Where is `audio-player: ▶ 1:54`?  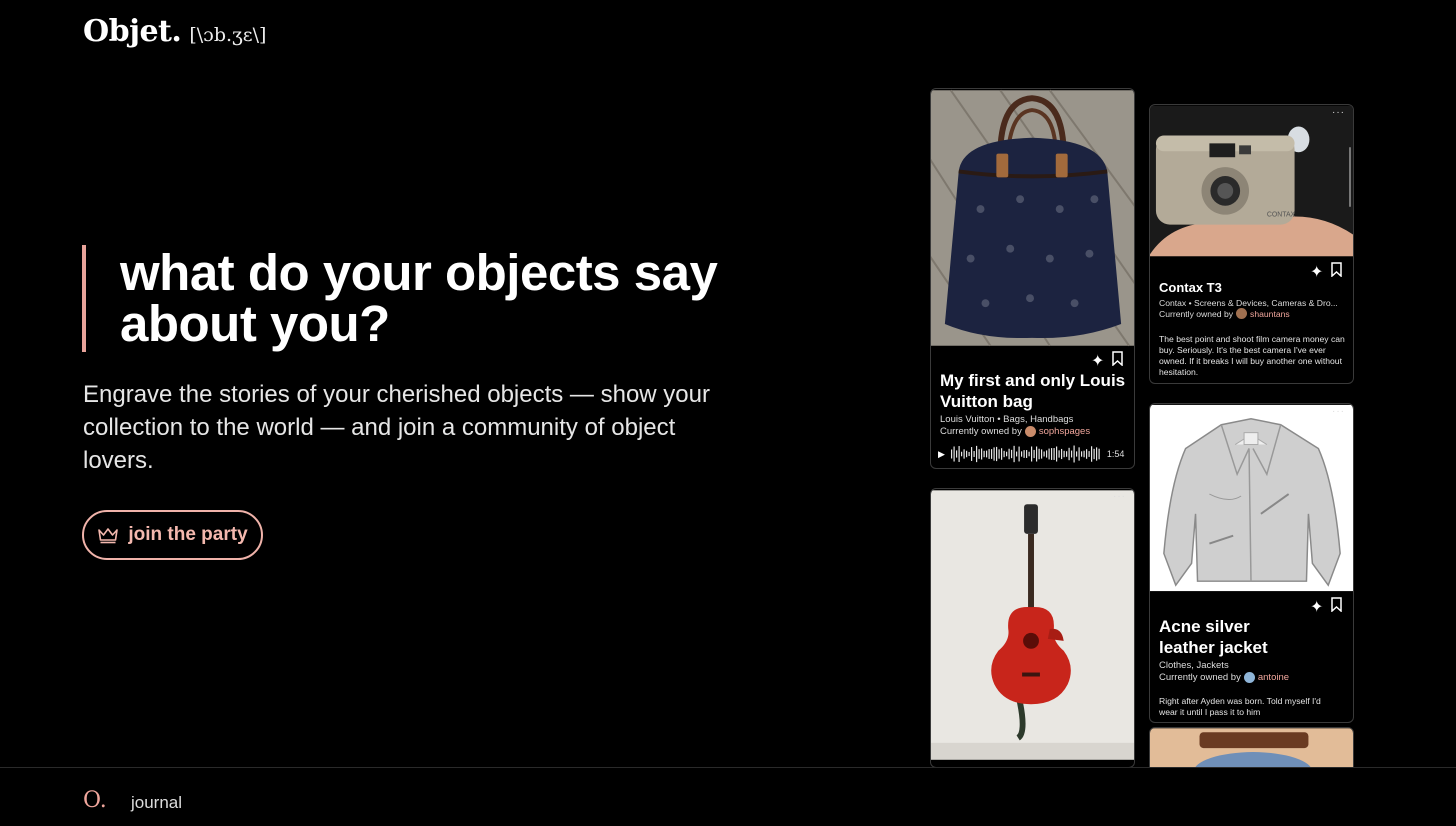 audio-player: ▶ 1:54 is located at coordinates (1034, 454).